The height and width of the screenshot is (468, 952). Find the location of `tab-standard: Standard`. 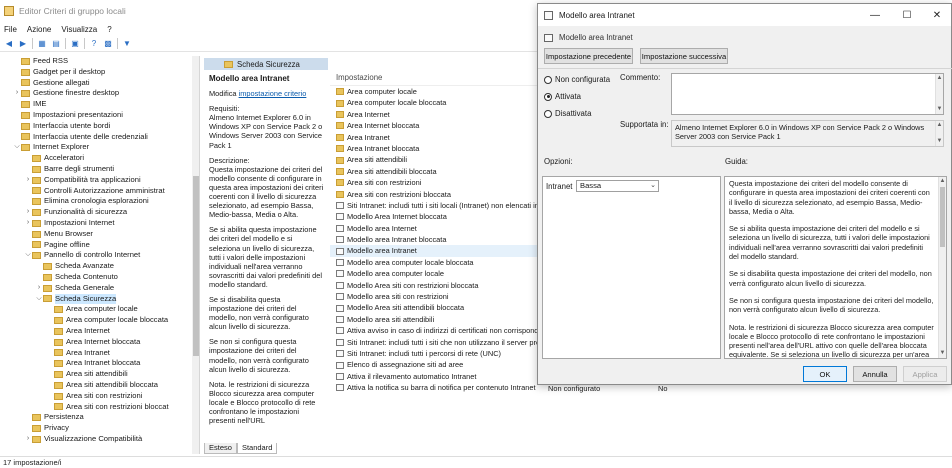

tab-standard: Standard is located at coordinates (257, 448).